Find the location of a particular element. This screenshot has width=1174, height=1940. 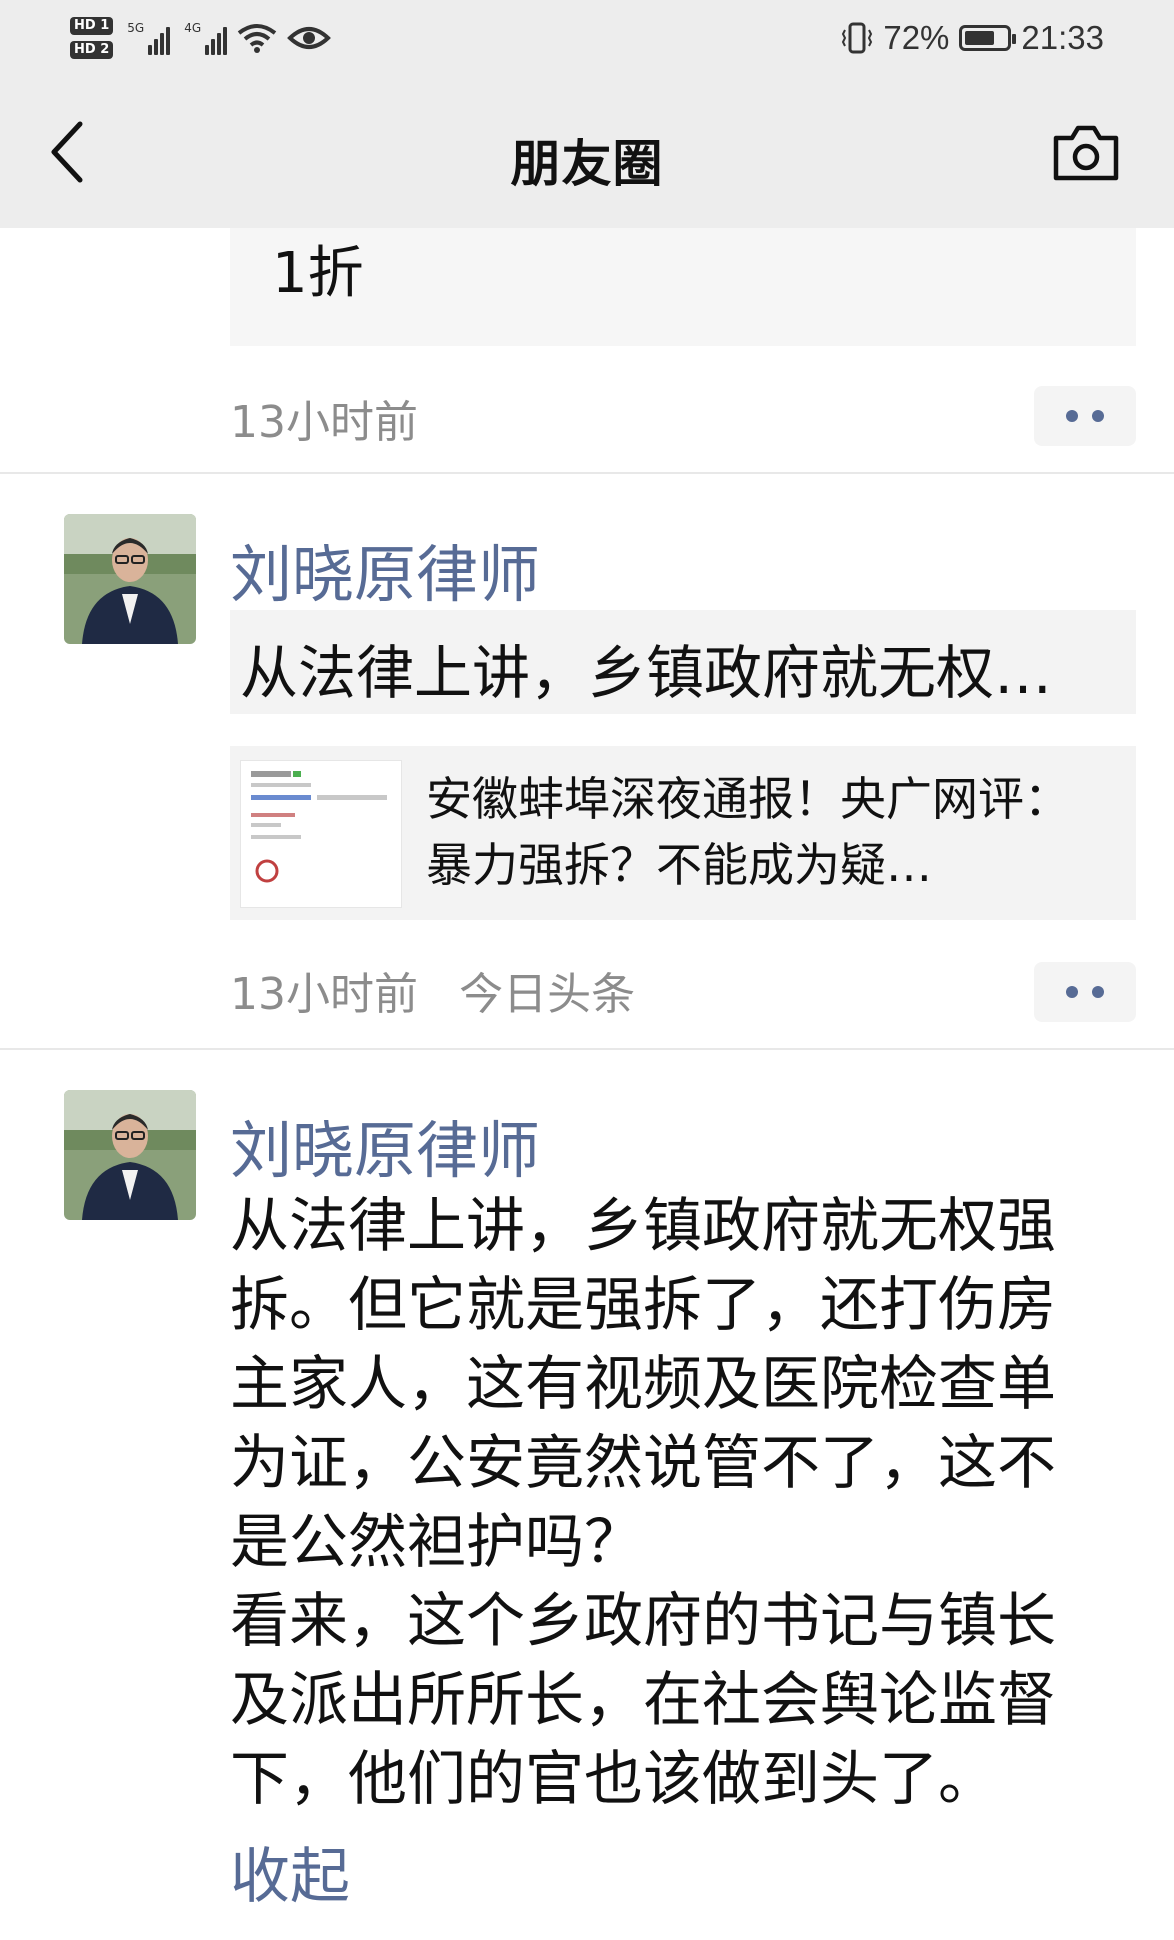

network-type-1: 5G is located at coordinates (136, 28).